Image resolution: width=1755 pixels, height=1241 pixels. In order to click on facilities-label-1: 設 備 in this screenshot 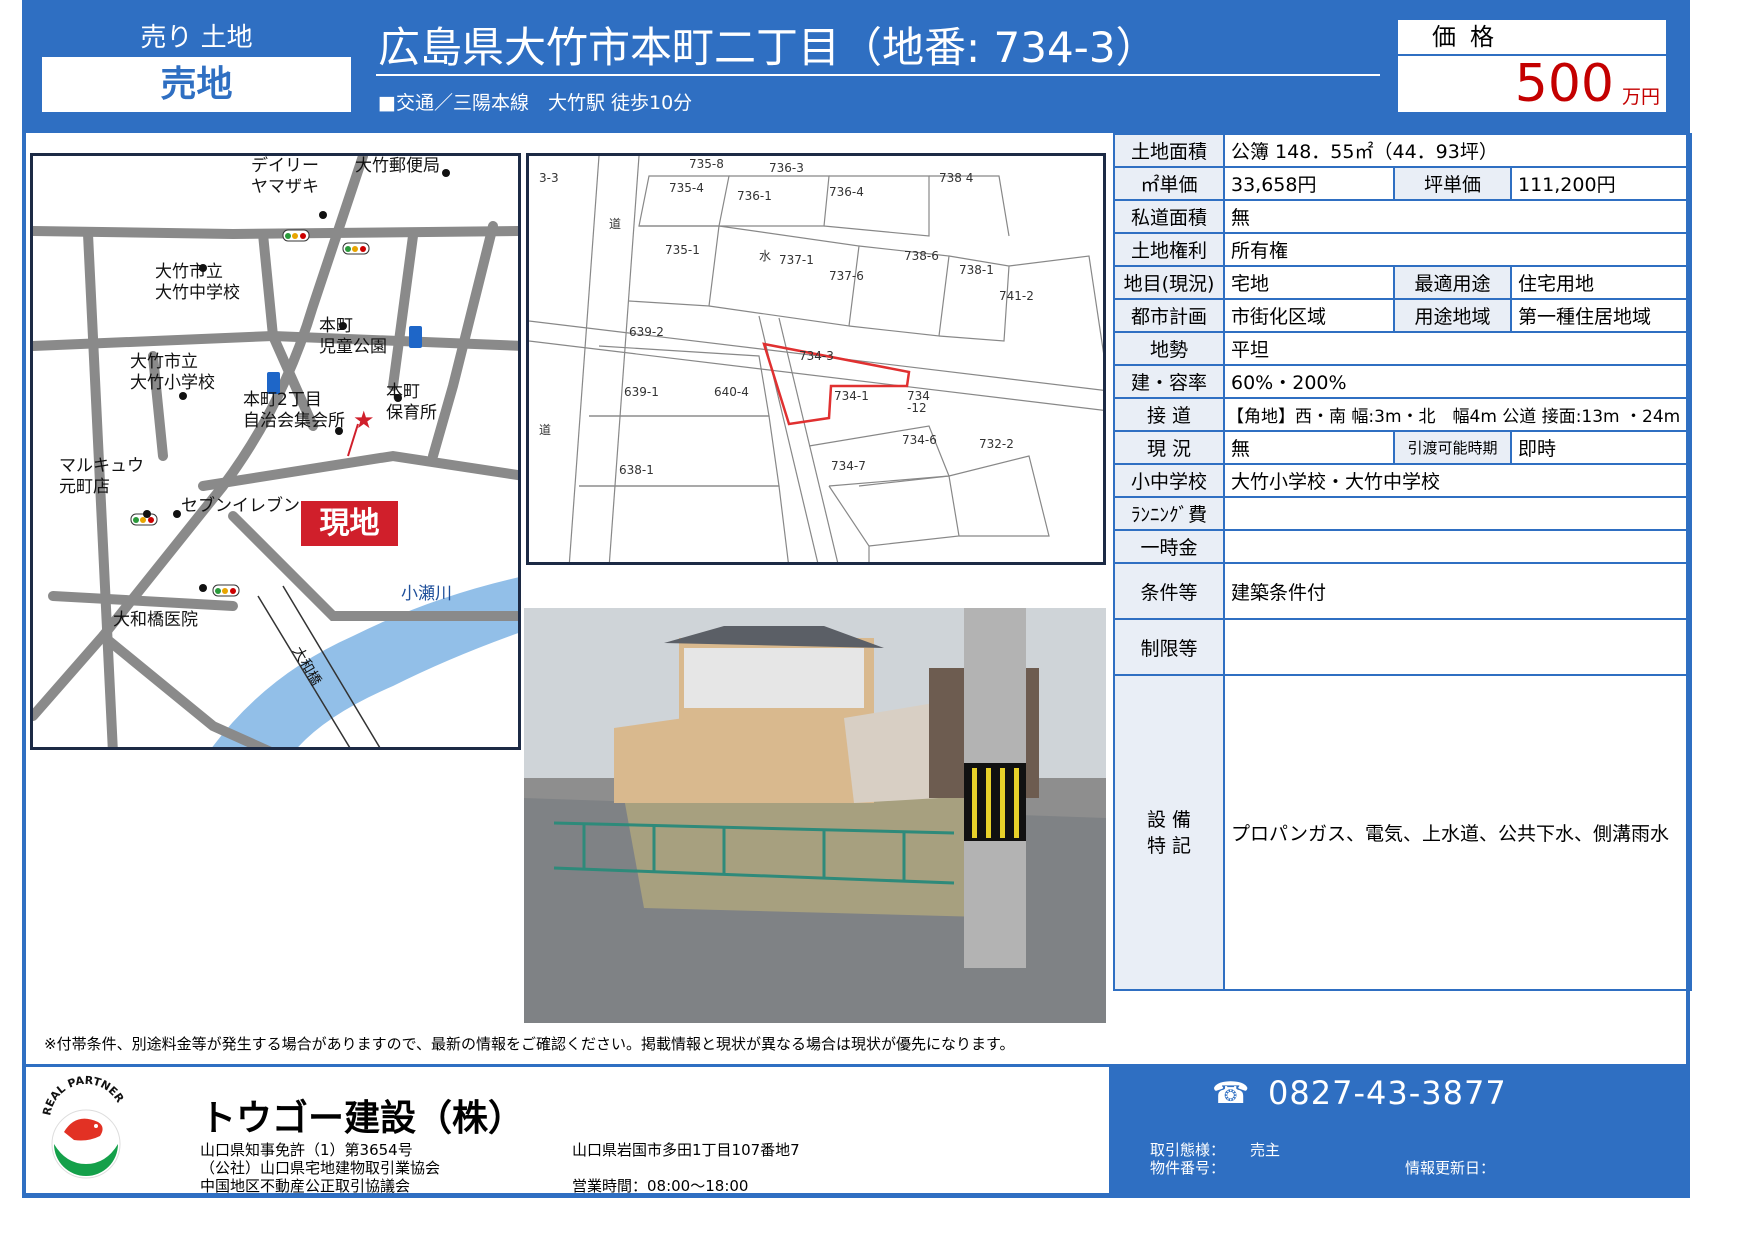, I will do `click(1169, 819)`.